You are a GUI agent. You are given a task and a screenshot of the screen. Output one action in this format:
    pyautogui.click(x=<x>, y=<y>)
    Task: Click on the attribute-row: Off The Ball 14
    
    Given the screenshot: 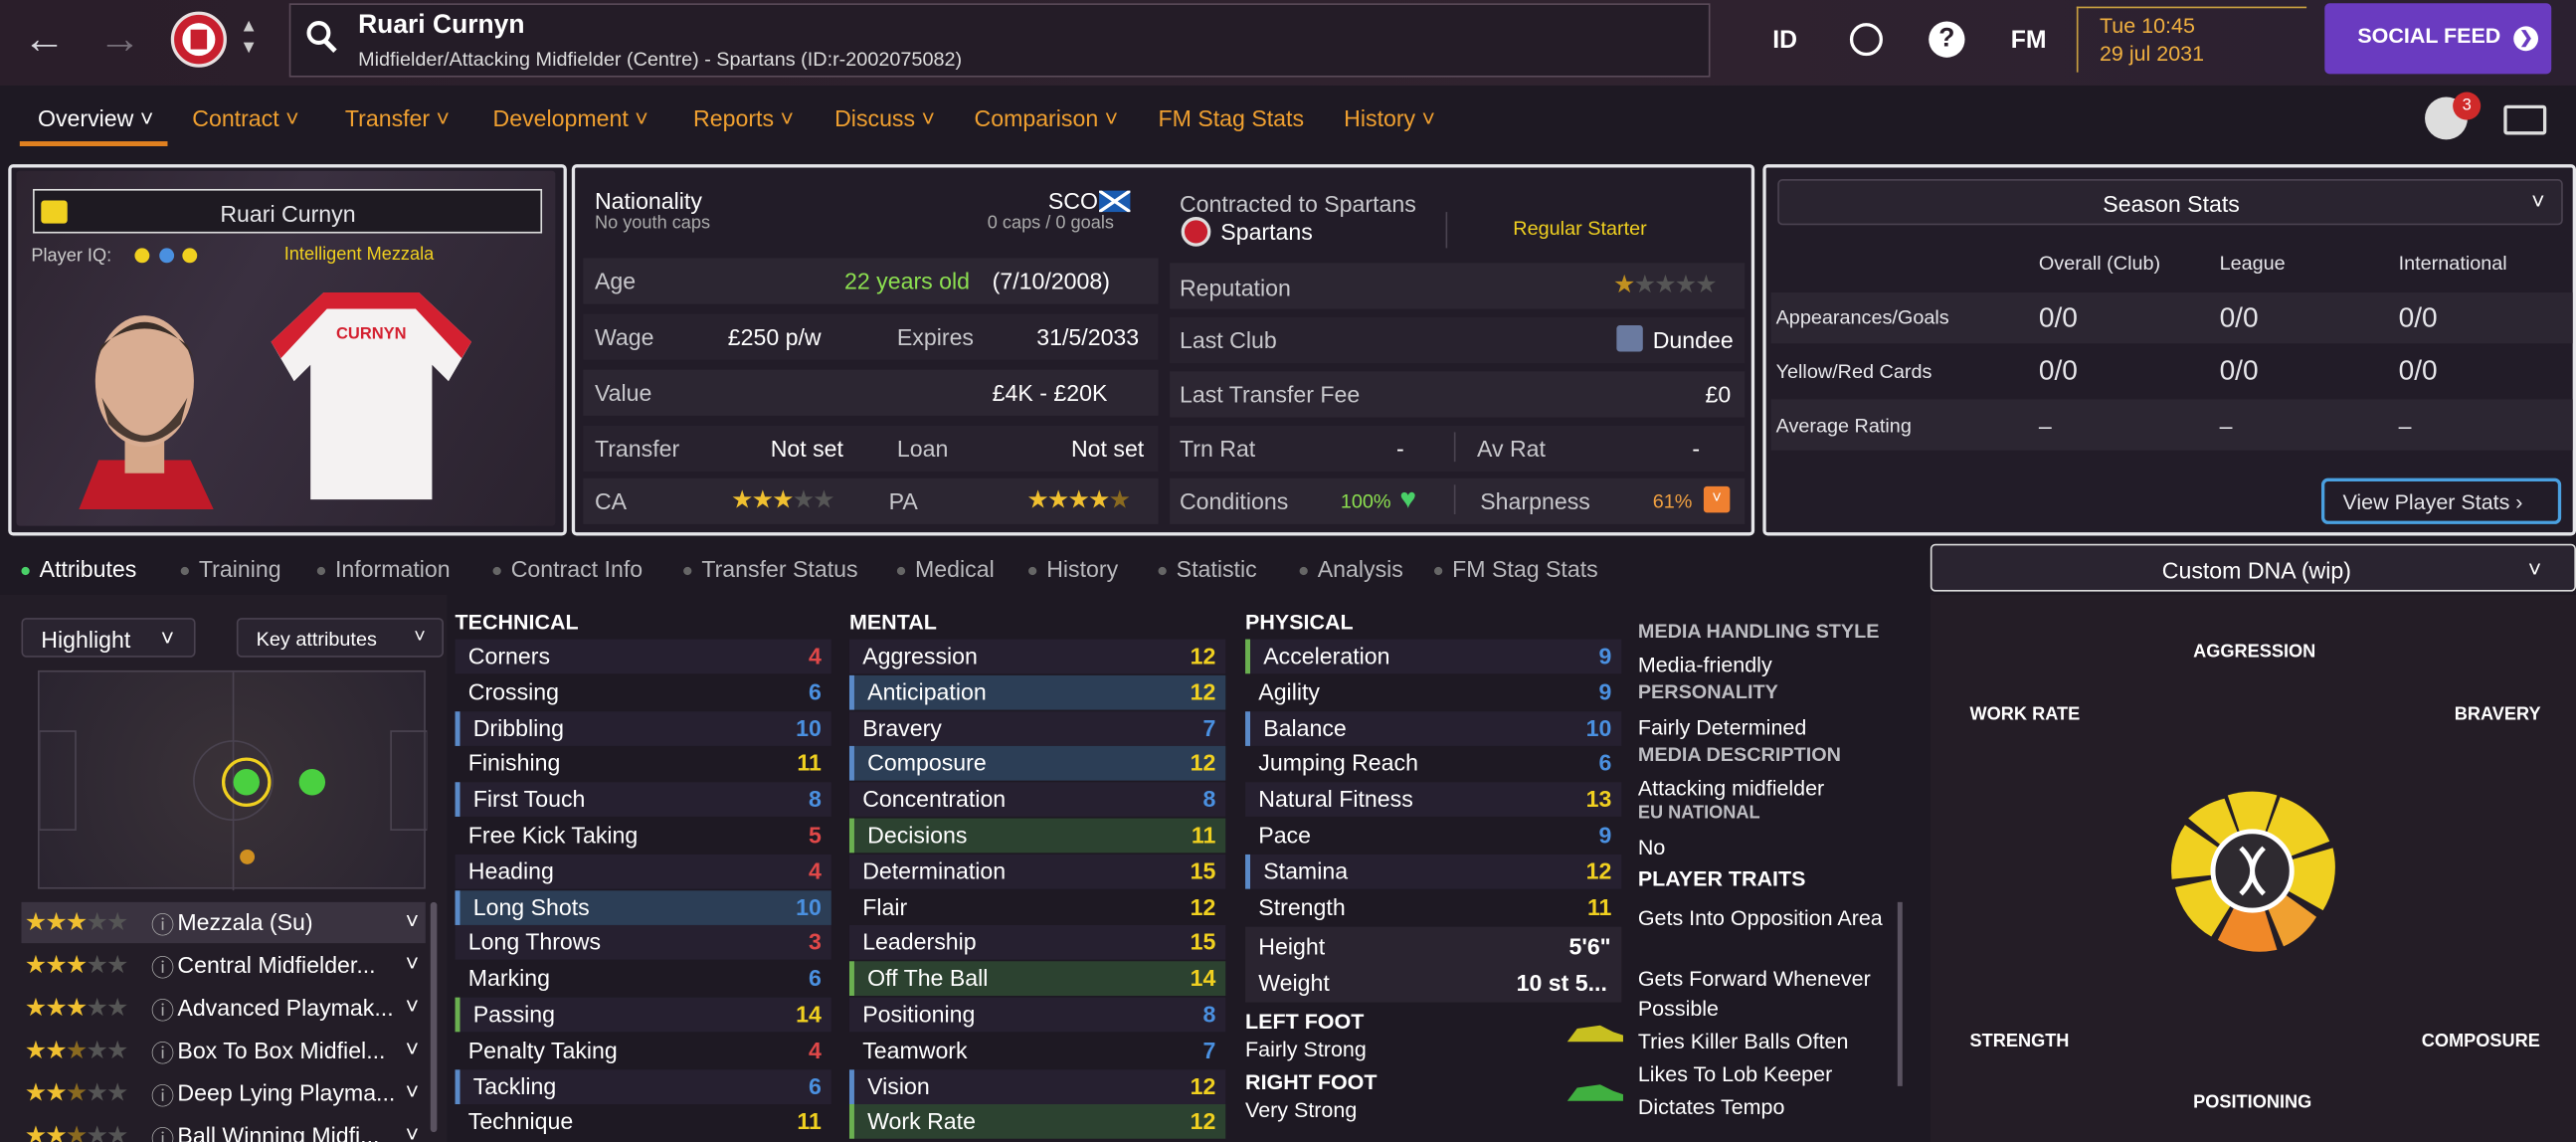 What is the action you would take?
    pyautogui.click(x=1037, y=979)
    